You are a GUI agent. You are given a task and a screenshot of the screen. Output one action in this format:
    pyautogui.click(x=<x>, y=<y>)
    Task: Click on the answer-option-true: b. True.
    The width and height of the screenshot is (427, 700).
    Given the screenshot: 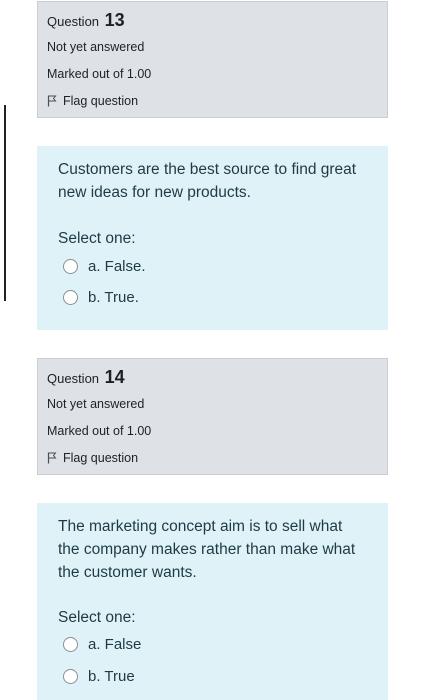 What is the action you would take?
    pyautogui.click(x=101, y=297)
    